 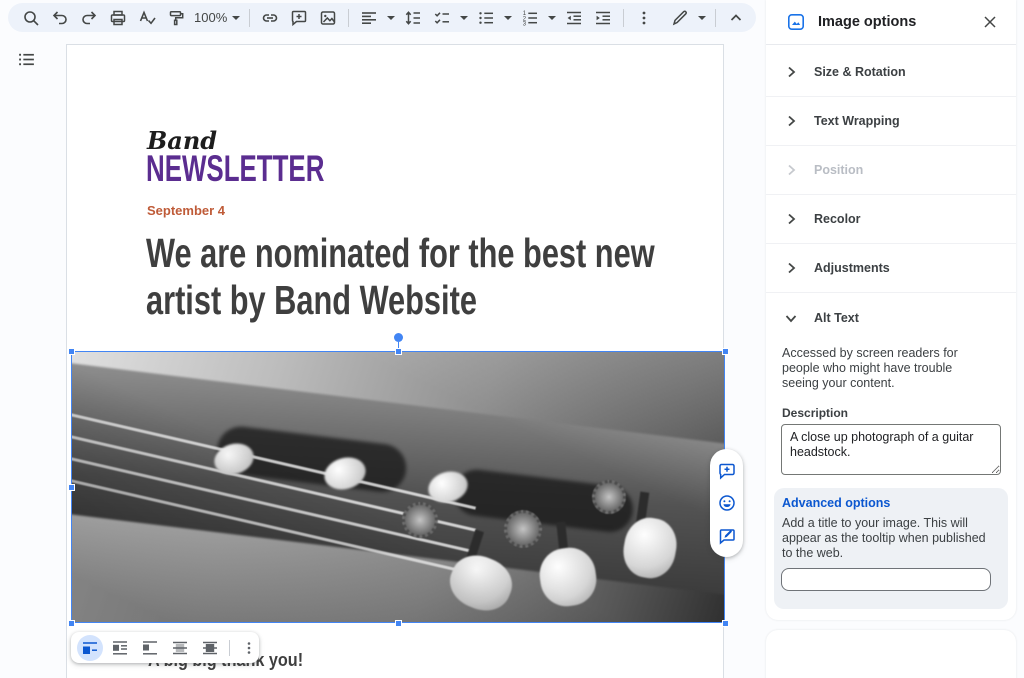 What do you see at coordinates (867, 22) in the screenshot?
I see `panel-title: Image options` at bounding box center [867, 22].